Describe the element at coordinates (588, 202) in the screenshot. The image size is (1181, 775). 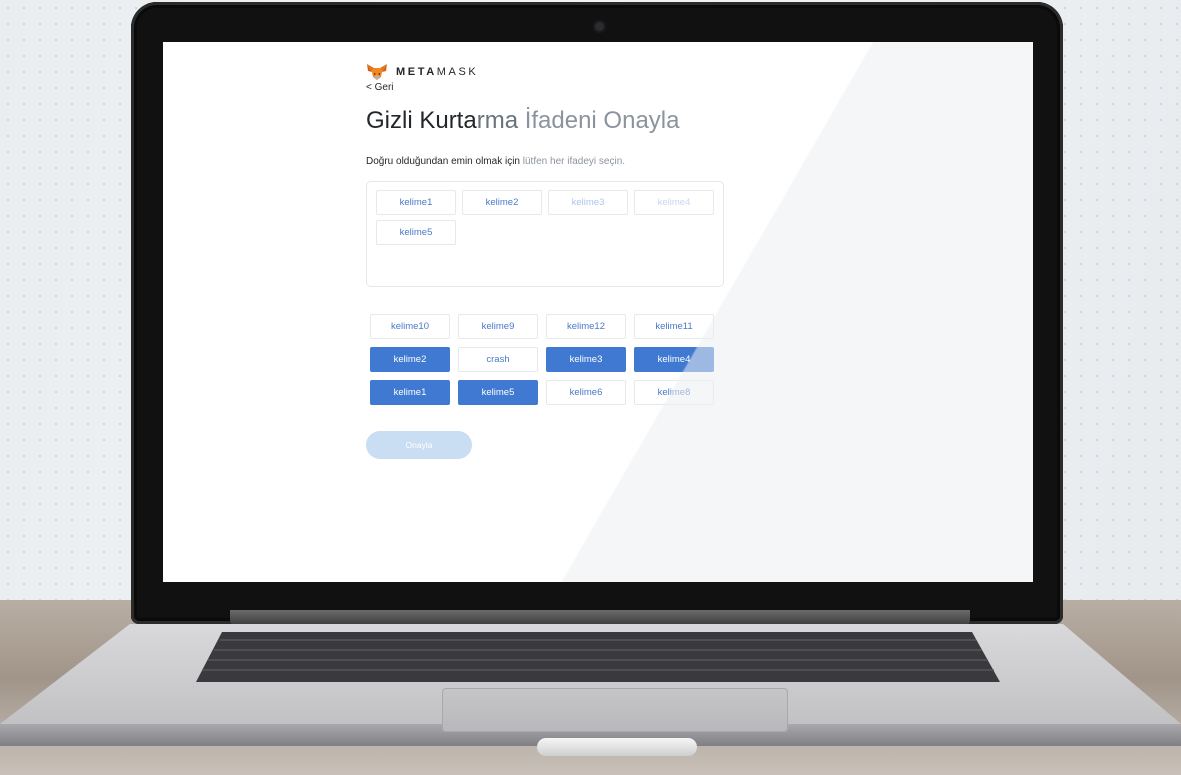
I see `selected-word-chip: kelime3` at that location.